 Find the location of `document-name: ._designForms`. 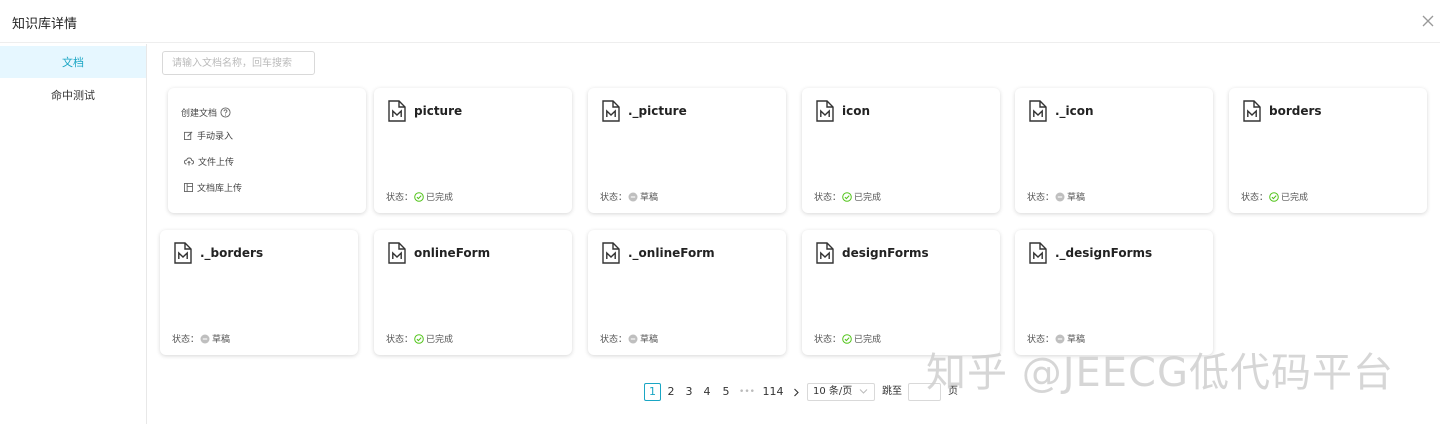

document-name: ._designForms is located at coordinates (1104, 253).